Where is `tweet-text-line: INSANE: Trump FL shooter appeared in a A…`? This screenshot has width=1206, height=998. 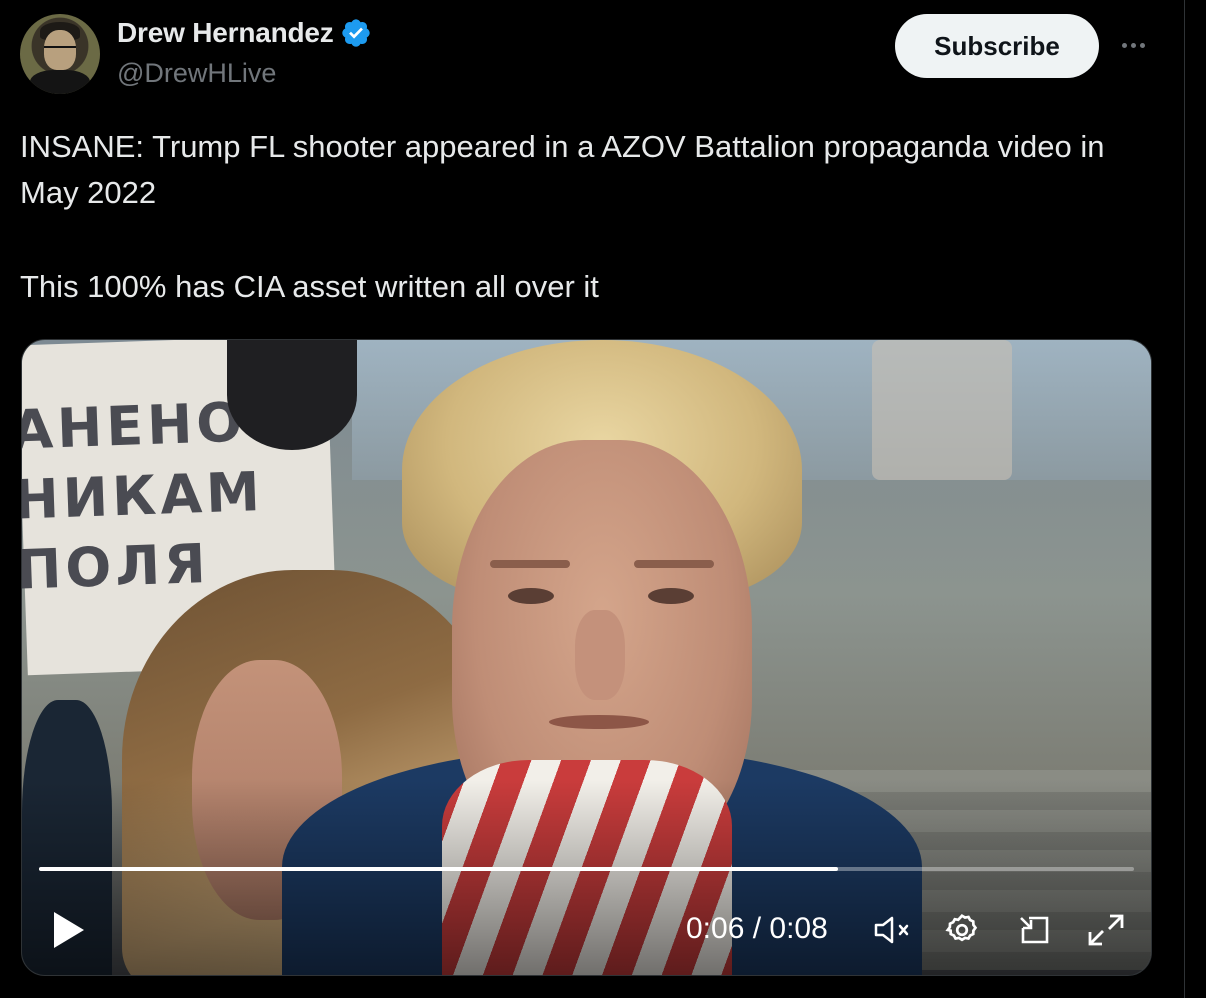
tweet-text-line: INSANE: Trump FL shooter appeared in a A… is located at coordinates (562, 169).